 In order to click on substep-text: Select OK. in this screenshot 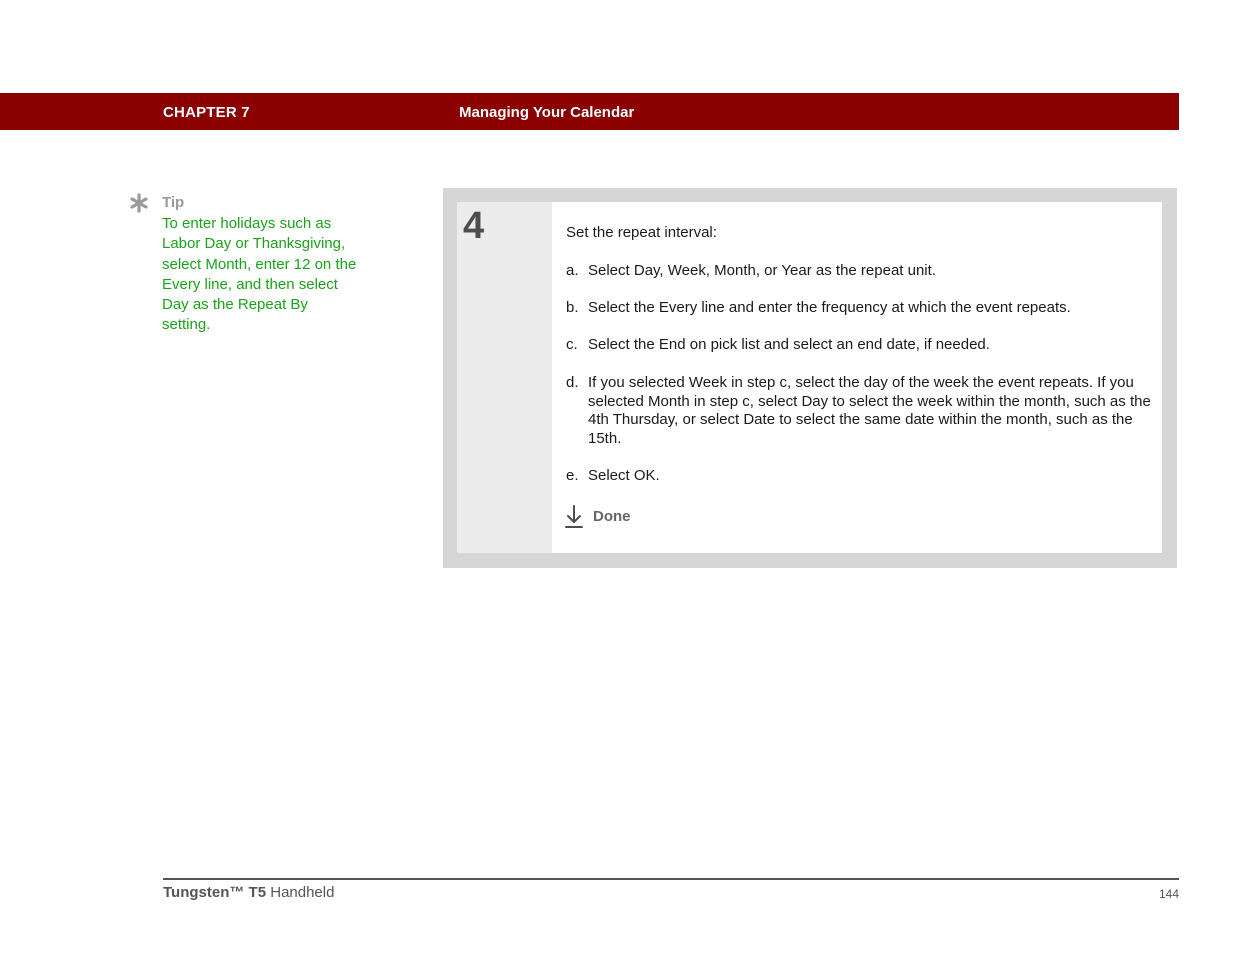, I will do `click(624, 475)`.